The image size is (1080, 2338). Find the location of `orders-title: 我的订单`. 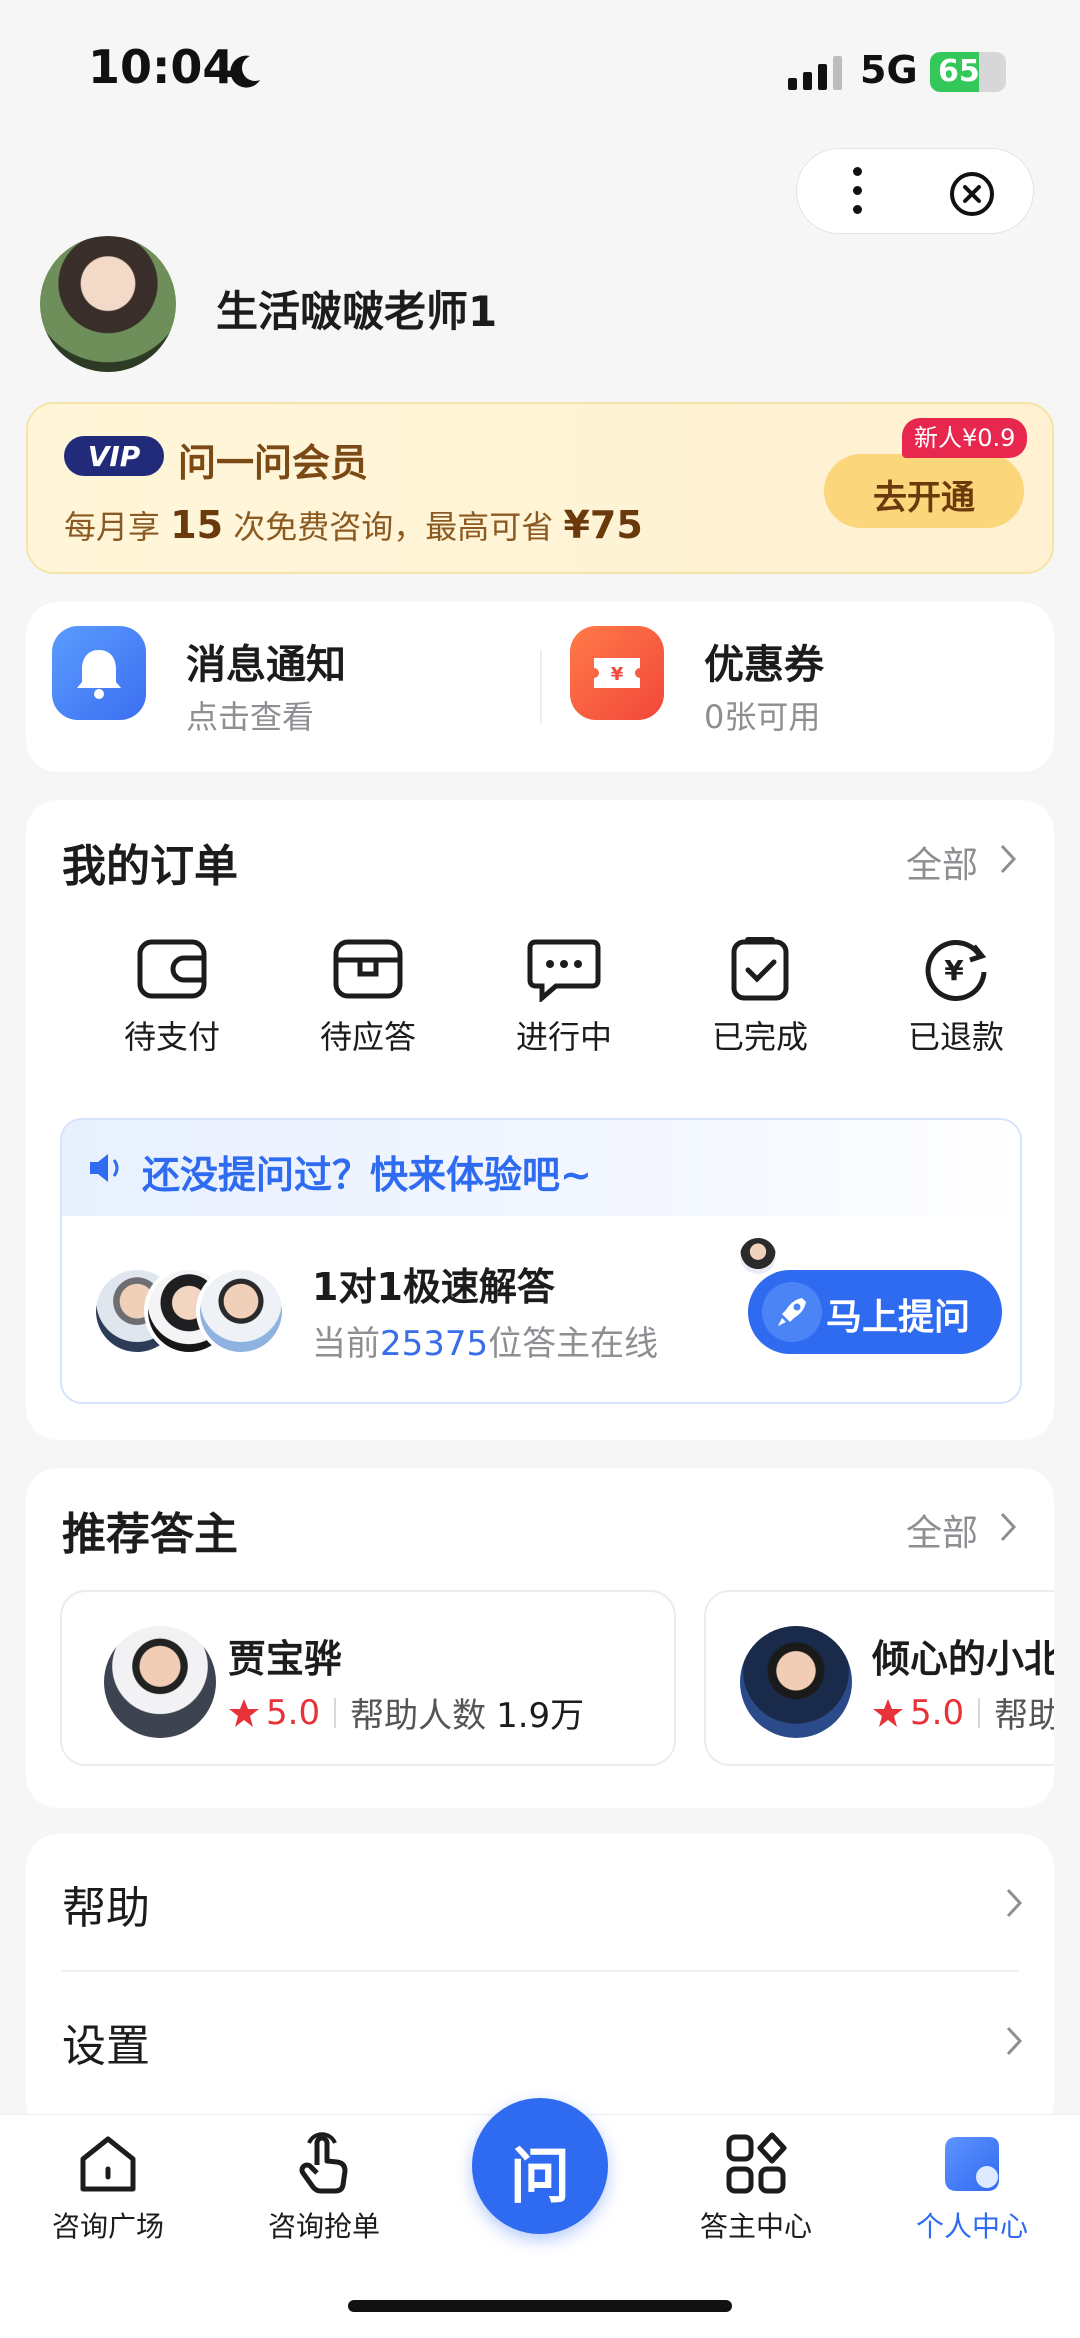

orders-title: 我的订单 is located at coordinates (150, 866).